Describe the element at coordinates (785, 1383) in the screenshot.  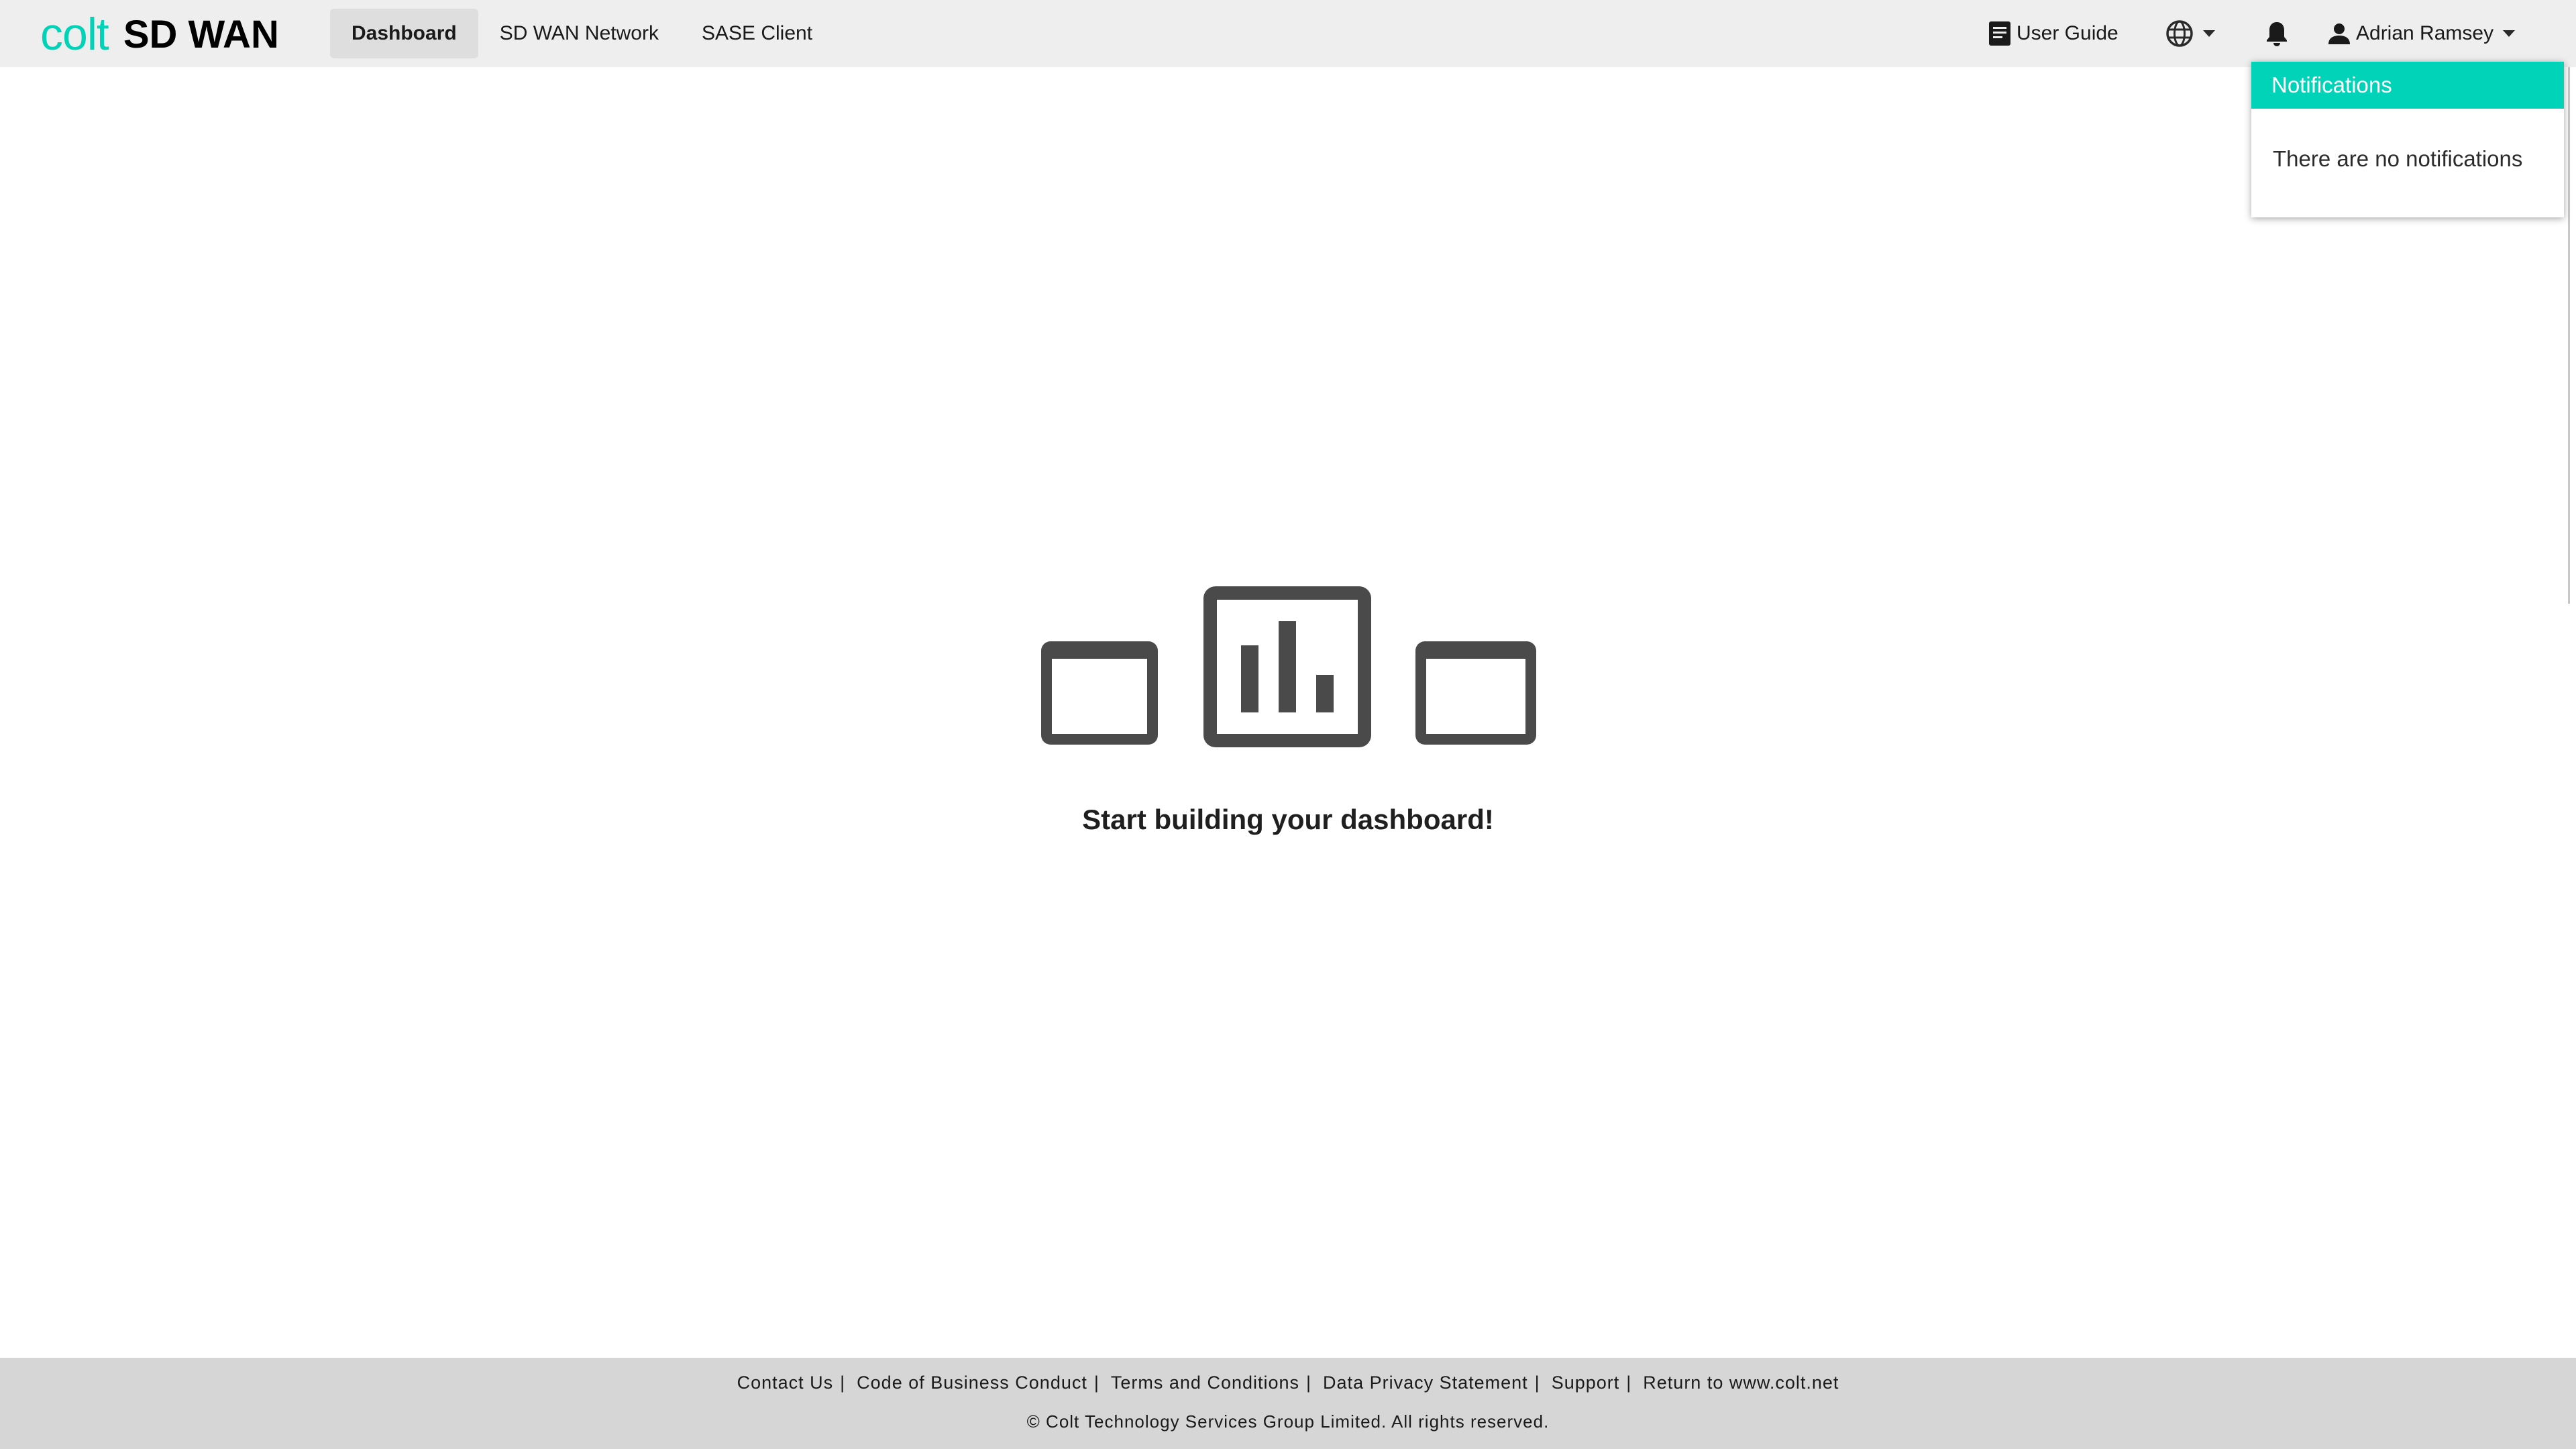
I see `footer-link-contact-us: Contact Us` at that location.